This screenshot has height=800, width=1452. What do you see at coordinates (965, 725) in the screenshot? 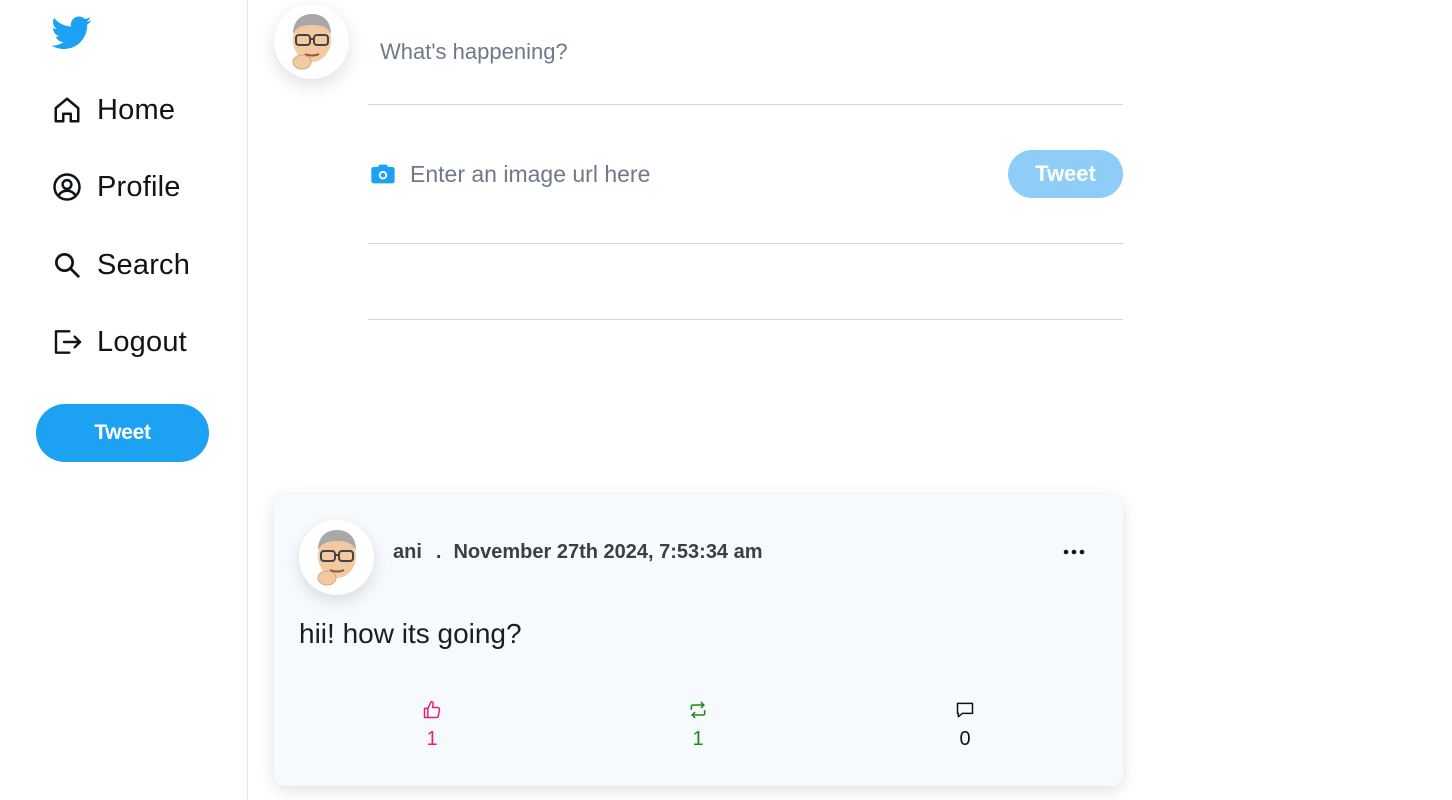
I see `comment-button: 0` at bounding box center [965, 725].